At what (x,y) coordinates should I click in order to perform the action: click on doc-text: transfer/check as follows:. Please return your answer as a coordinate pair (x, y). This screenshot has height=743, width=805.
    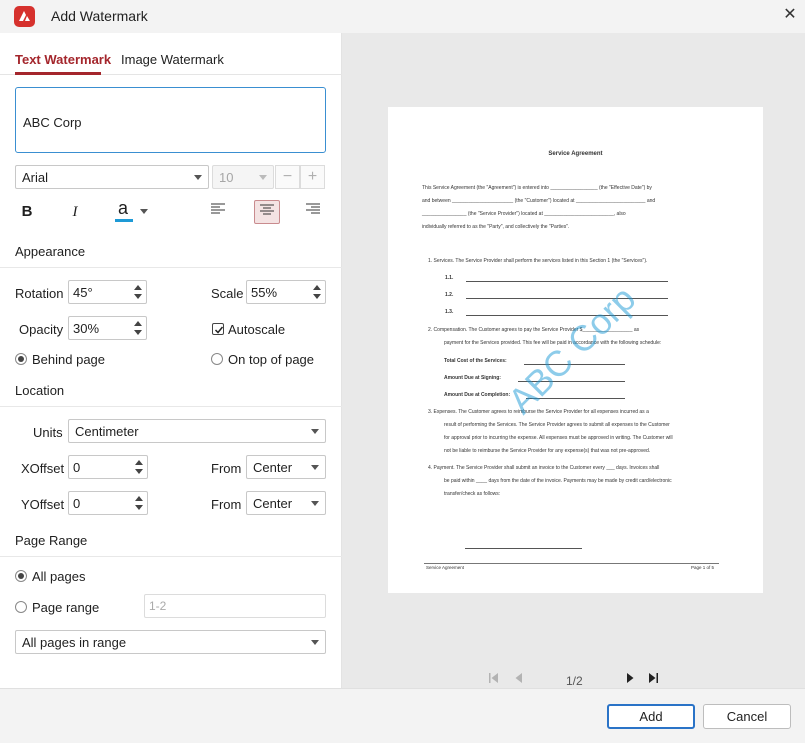
    Looking at the image, I should click on (472, 494).